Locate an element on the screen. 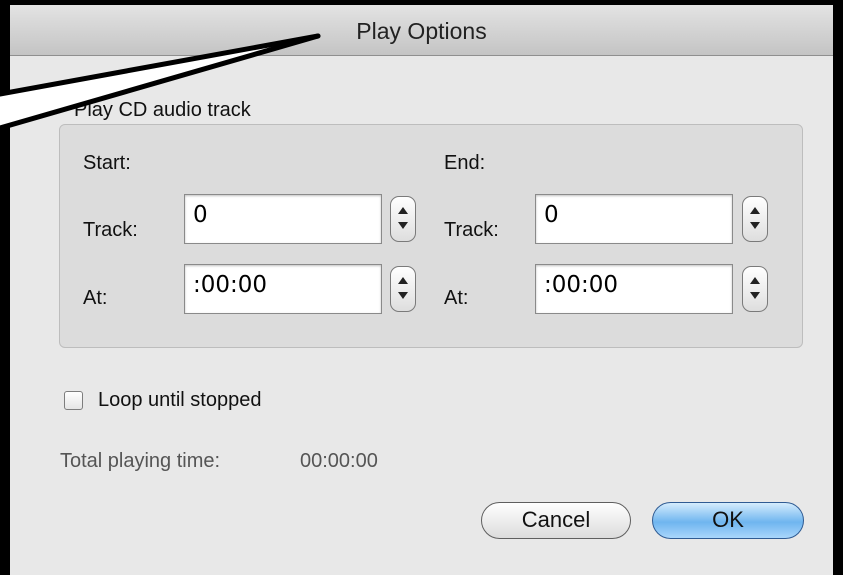 Image resolution: width=843 pixels, height=575 pixels. window-title: Play Options is located at coordinates (421, 31).